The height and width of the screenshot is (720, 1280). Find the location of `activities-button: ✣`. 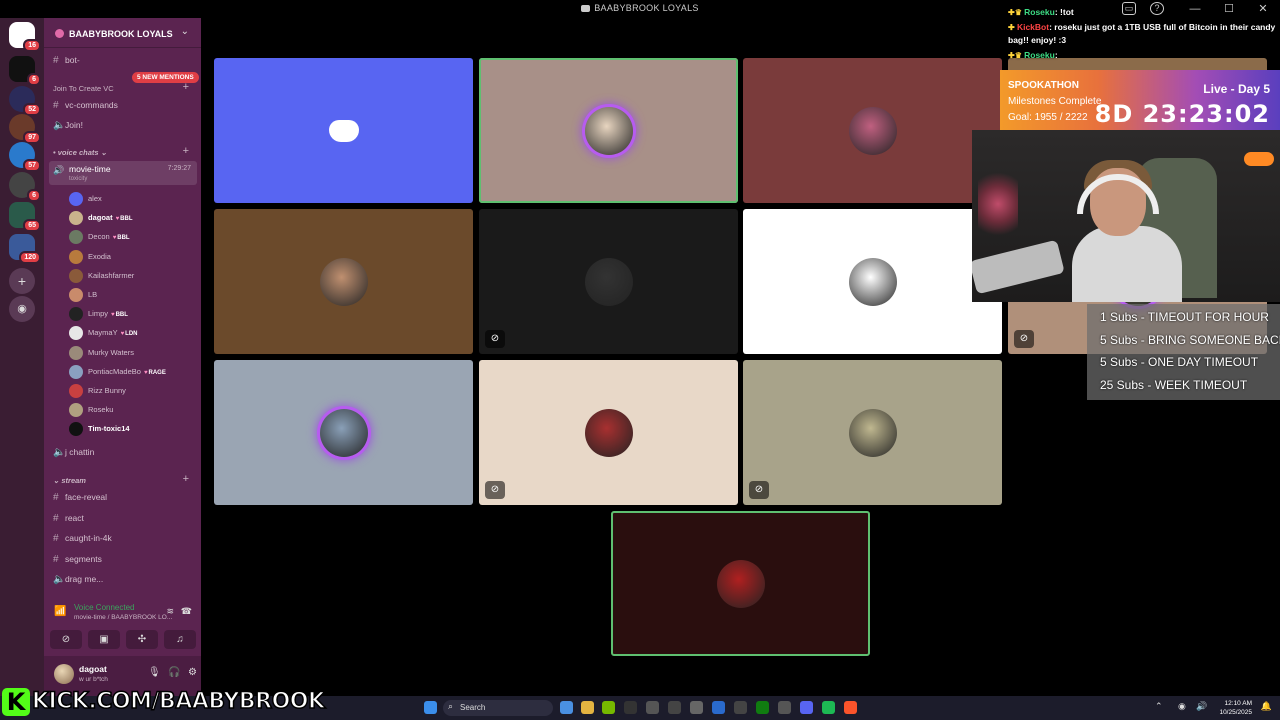

activities-button: ✣ is located at coordinates (142, 639).